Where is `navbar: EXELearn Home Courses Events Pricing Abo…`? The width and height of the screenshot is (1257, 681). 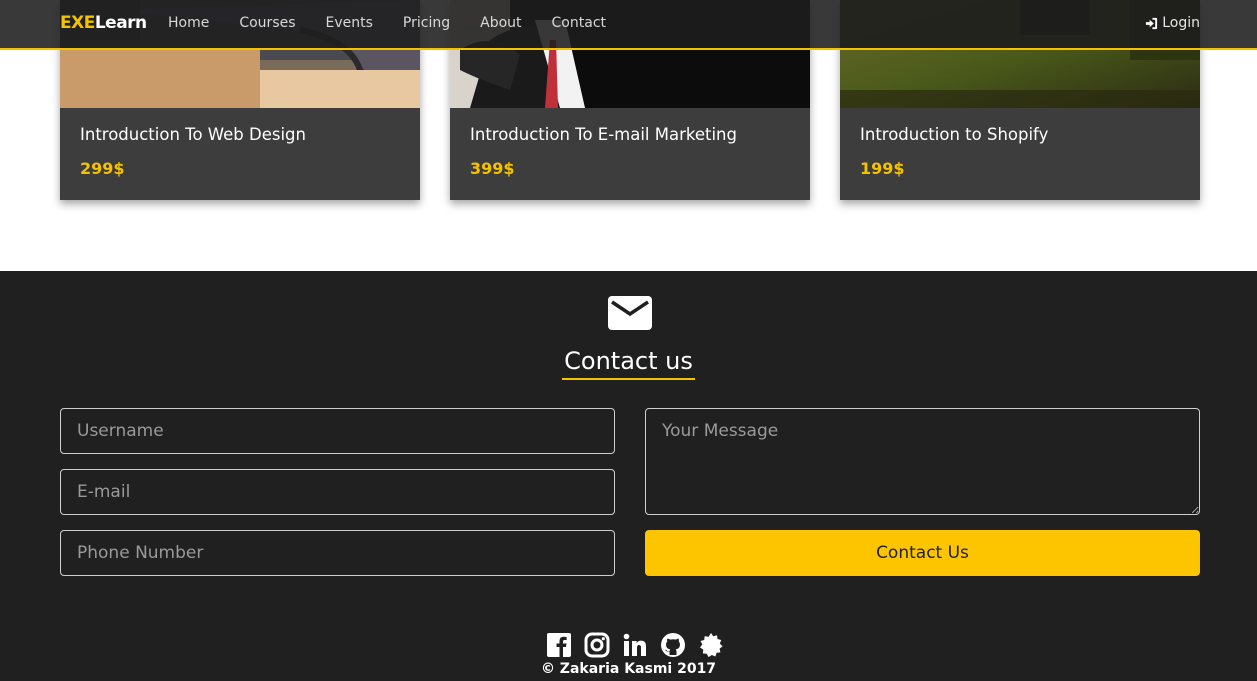
navbar: EXELearn Home Courses Events Pricing Abo… is located at coordinates (628, 25).